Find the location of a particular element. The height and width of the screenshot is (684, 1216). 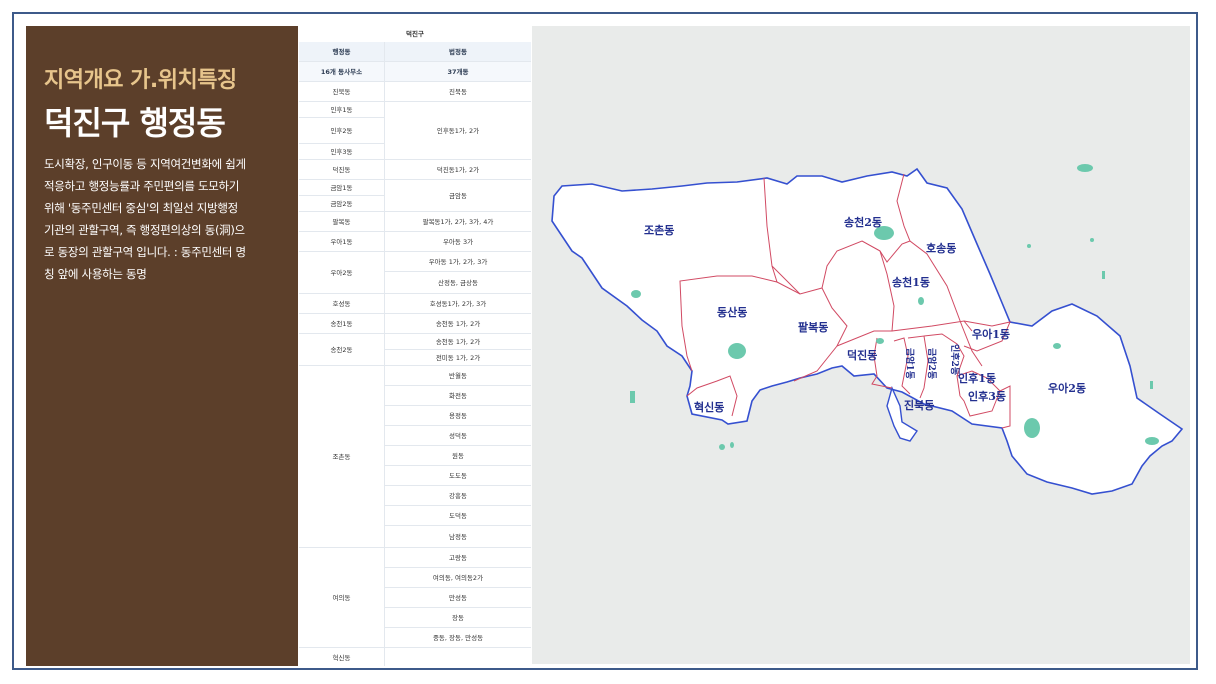

table-header-cell: 행정동 is located at coordinates (342, 52).